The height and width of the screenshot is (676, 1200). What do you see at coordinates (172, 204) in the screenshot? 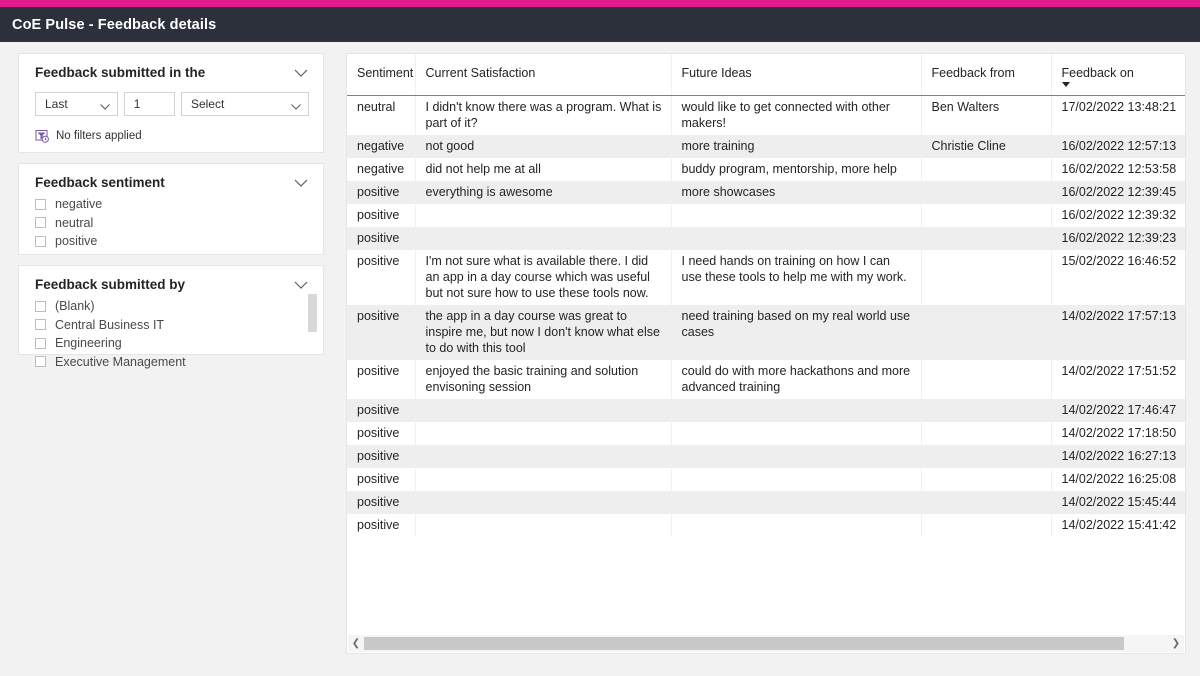
I see `sentiment-option-negative: negative` at bounding box center [172, 204].